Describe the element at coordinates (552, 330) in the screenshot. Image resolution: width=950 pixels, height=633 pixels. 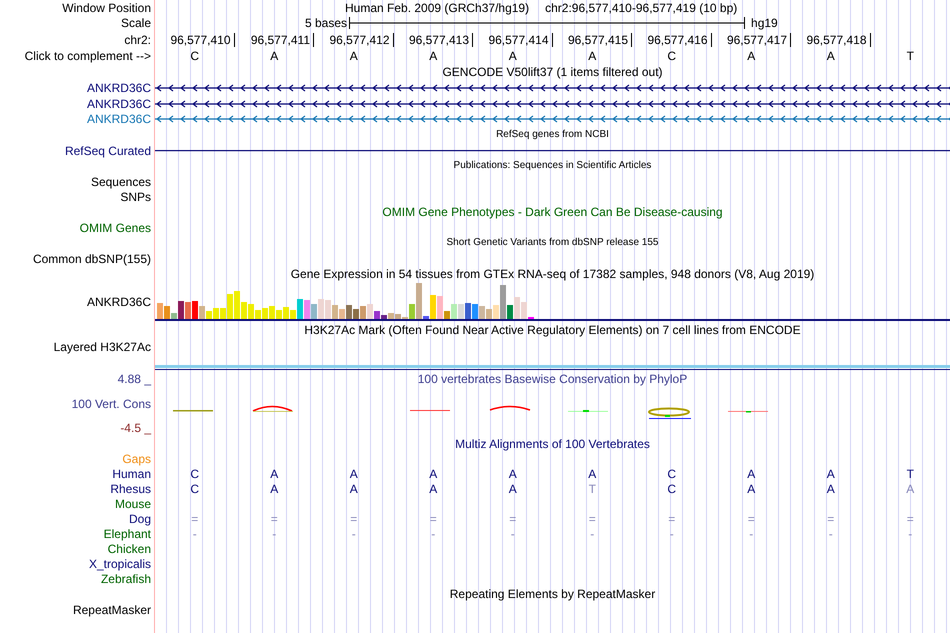
I see `track-title: H3K27Ac Mark (Often Found Near Active Regulatory Elements) on 7 cell lines from ENCODE` at that location.